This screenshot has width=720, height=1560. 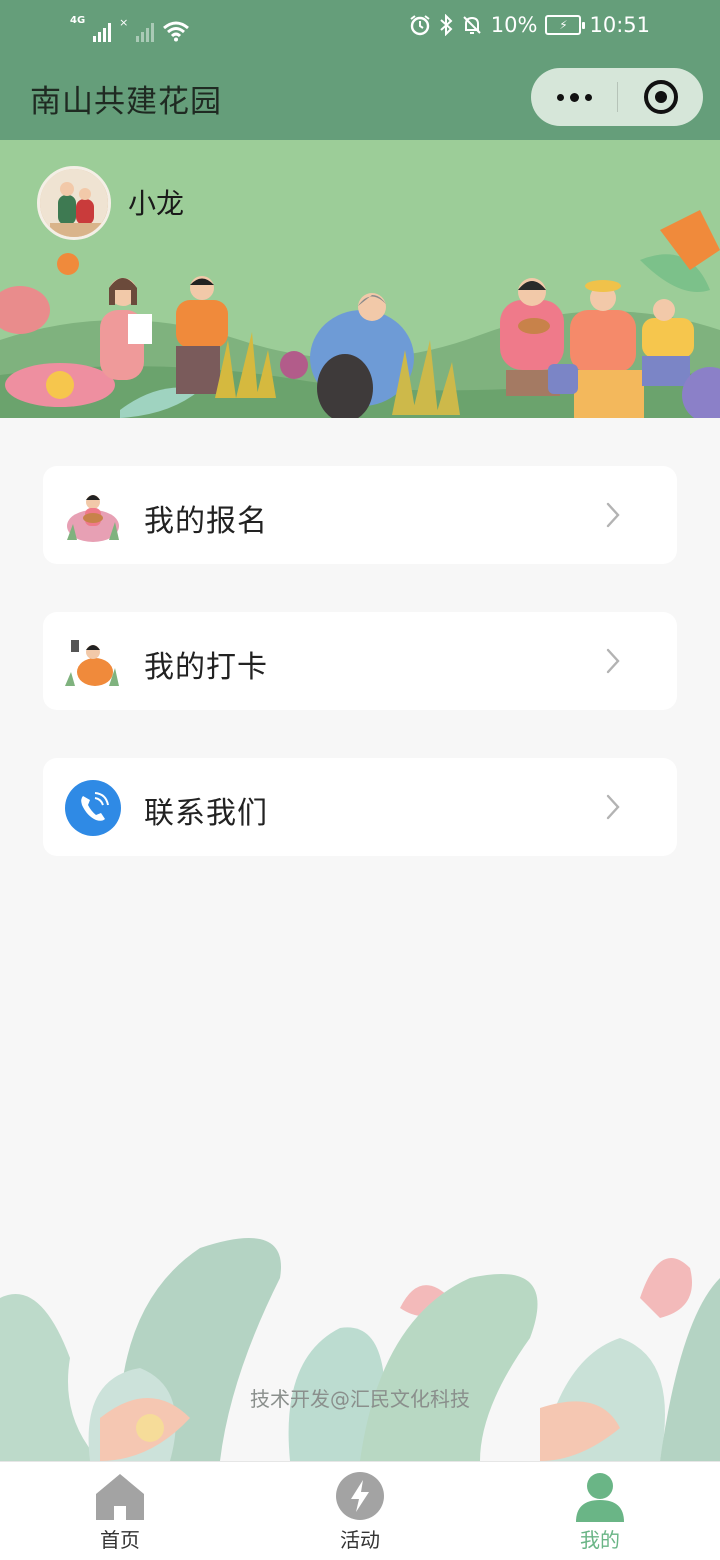 I want to click on tab-home: 首页, so click(x=120, y=1511).